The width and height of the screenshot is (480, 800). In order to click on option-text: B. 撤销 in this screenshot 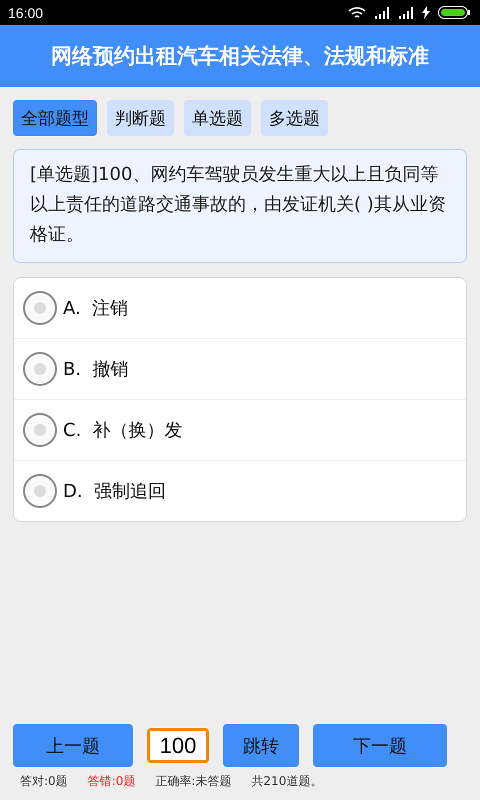, I will do `click(96, 369)`.